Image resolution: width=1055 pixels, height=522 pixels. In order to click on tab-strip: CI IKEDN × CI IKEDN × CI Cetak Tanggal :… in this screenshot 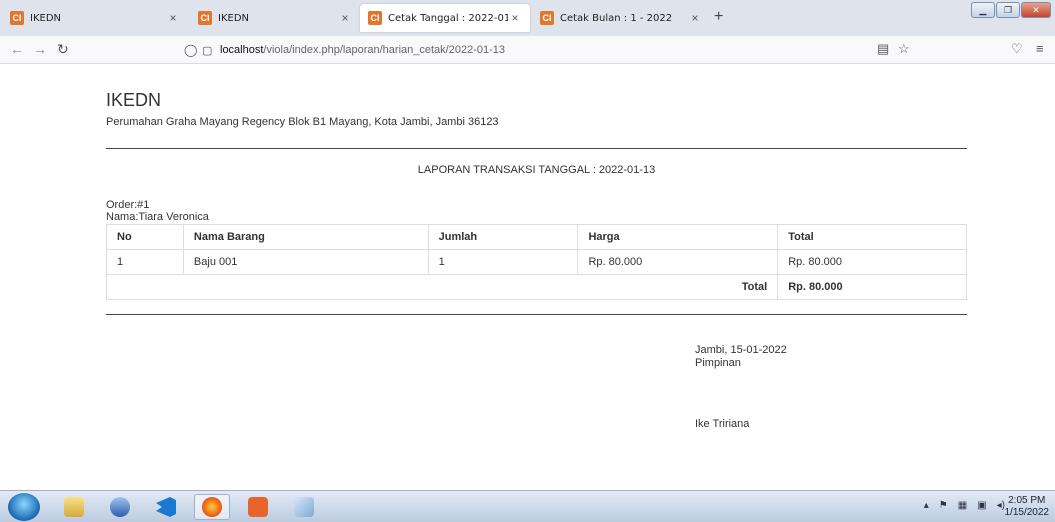, I will do `click(527, 18)`.